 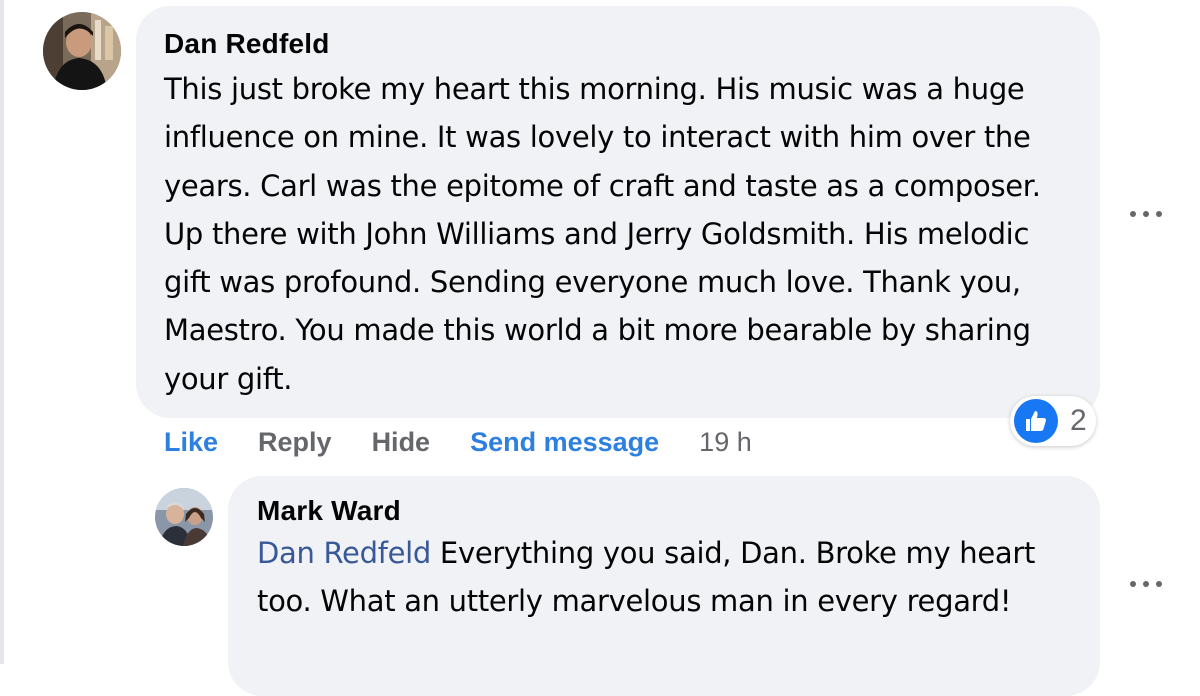 What do you see at coordinates (666, 511) in the screenshot?
I see `reply-author: Mark Ward` at bounding box center [666, 511].